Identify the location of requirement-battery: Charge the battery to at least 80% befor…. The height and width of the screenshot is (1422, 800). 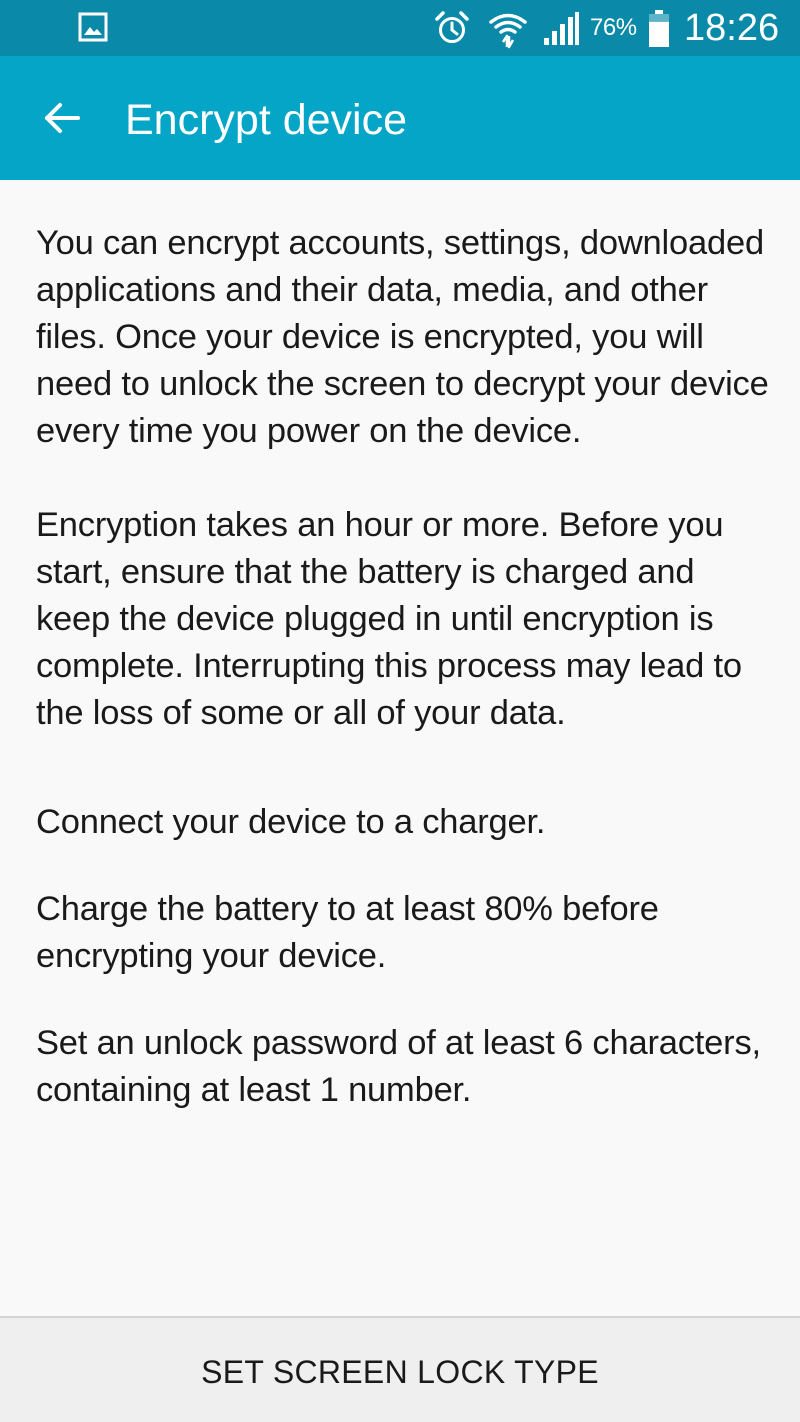
(347, 932).